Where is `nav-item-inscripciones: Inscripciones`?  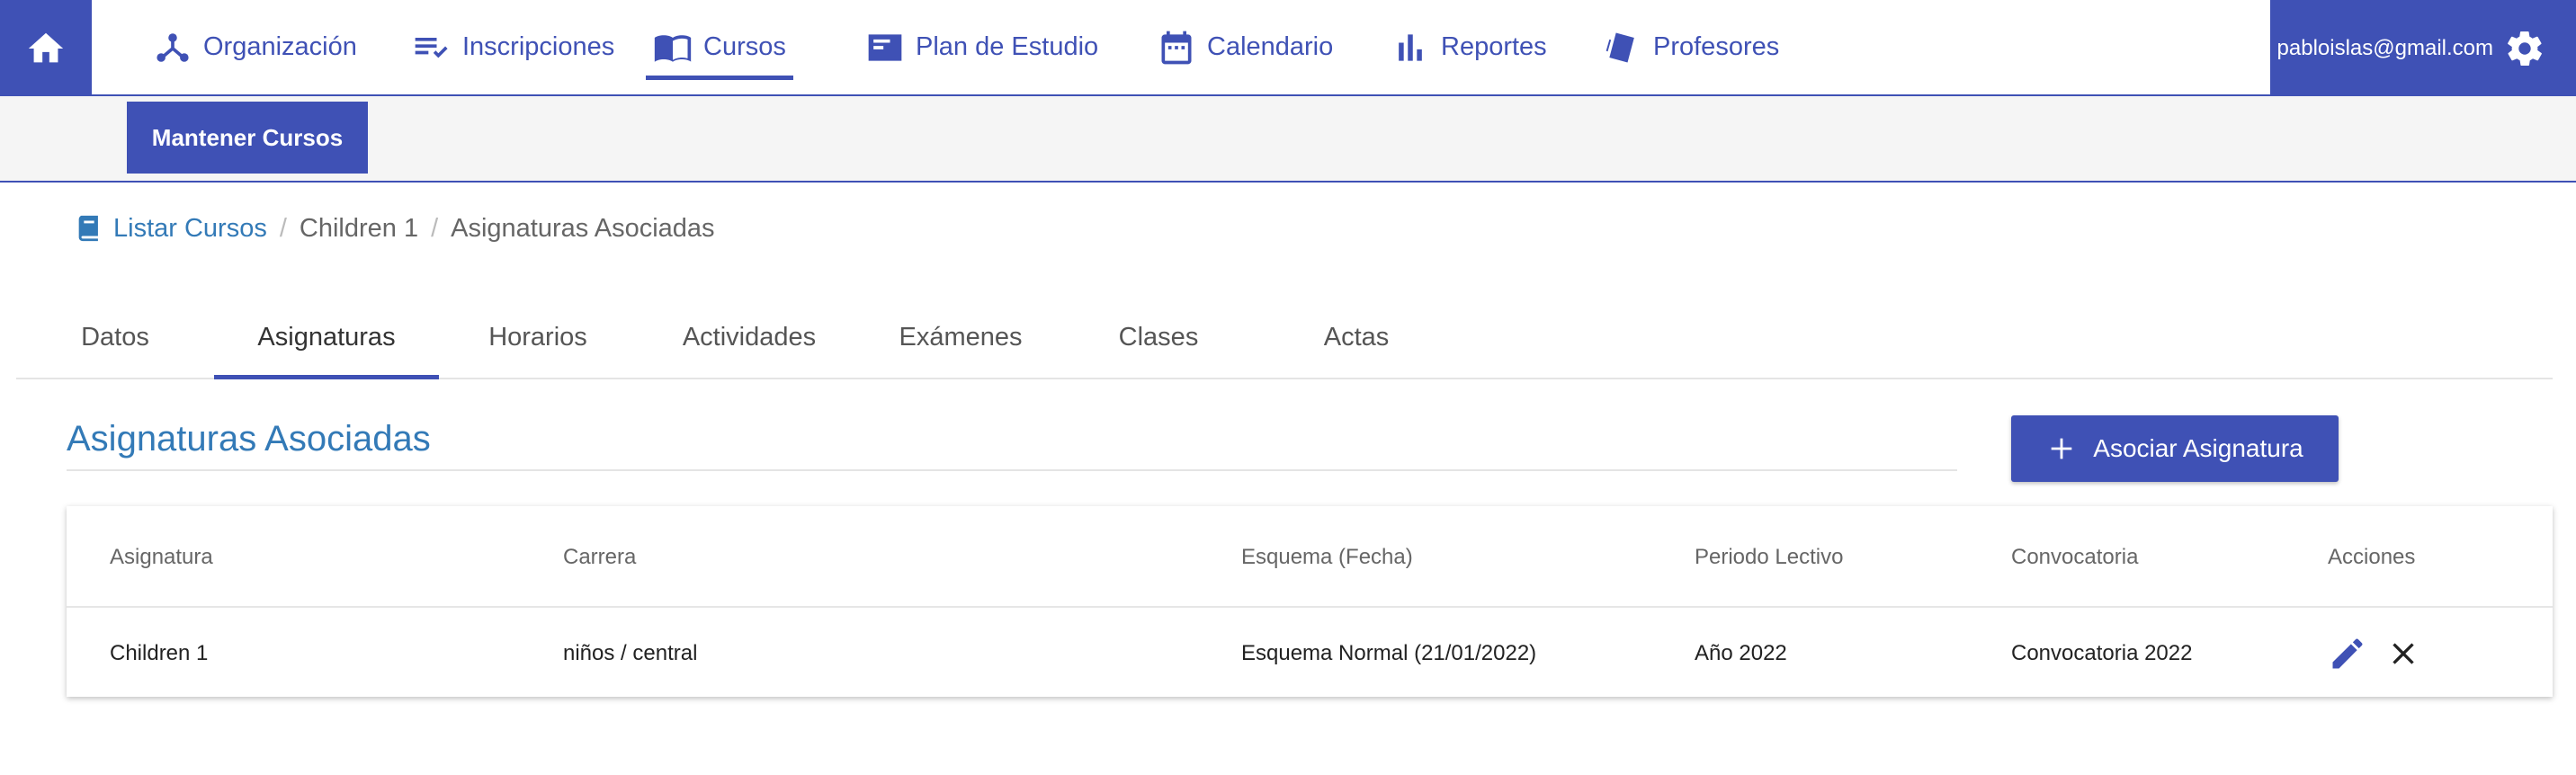 nav-item-inscripciones: Inscripciones is located at coordinates (513, 47).